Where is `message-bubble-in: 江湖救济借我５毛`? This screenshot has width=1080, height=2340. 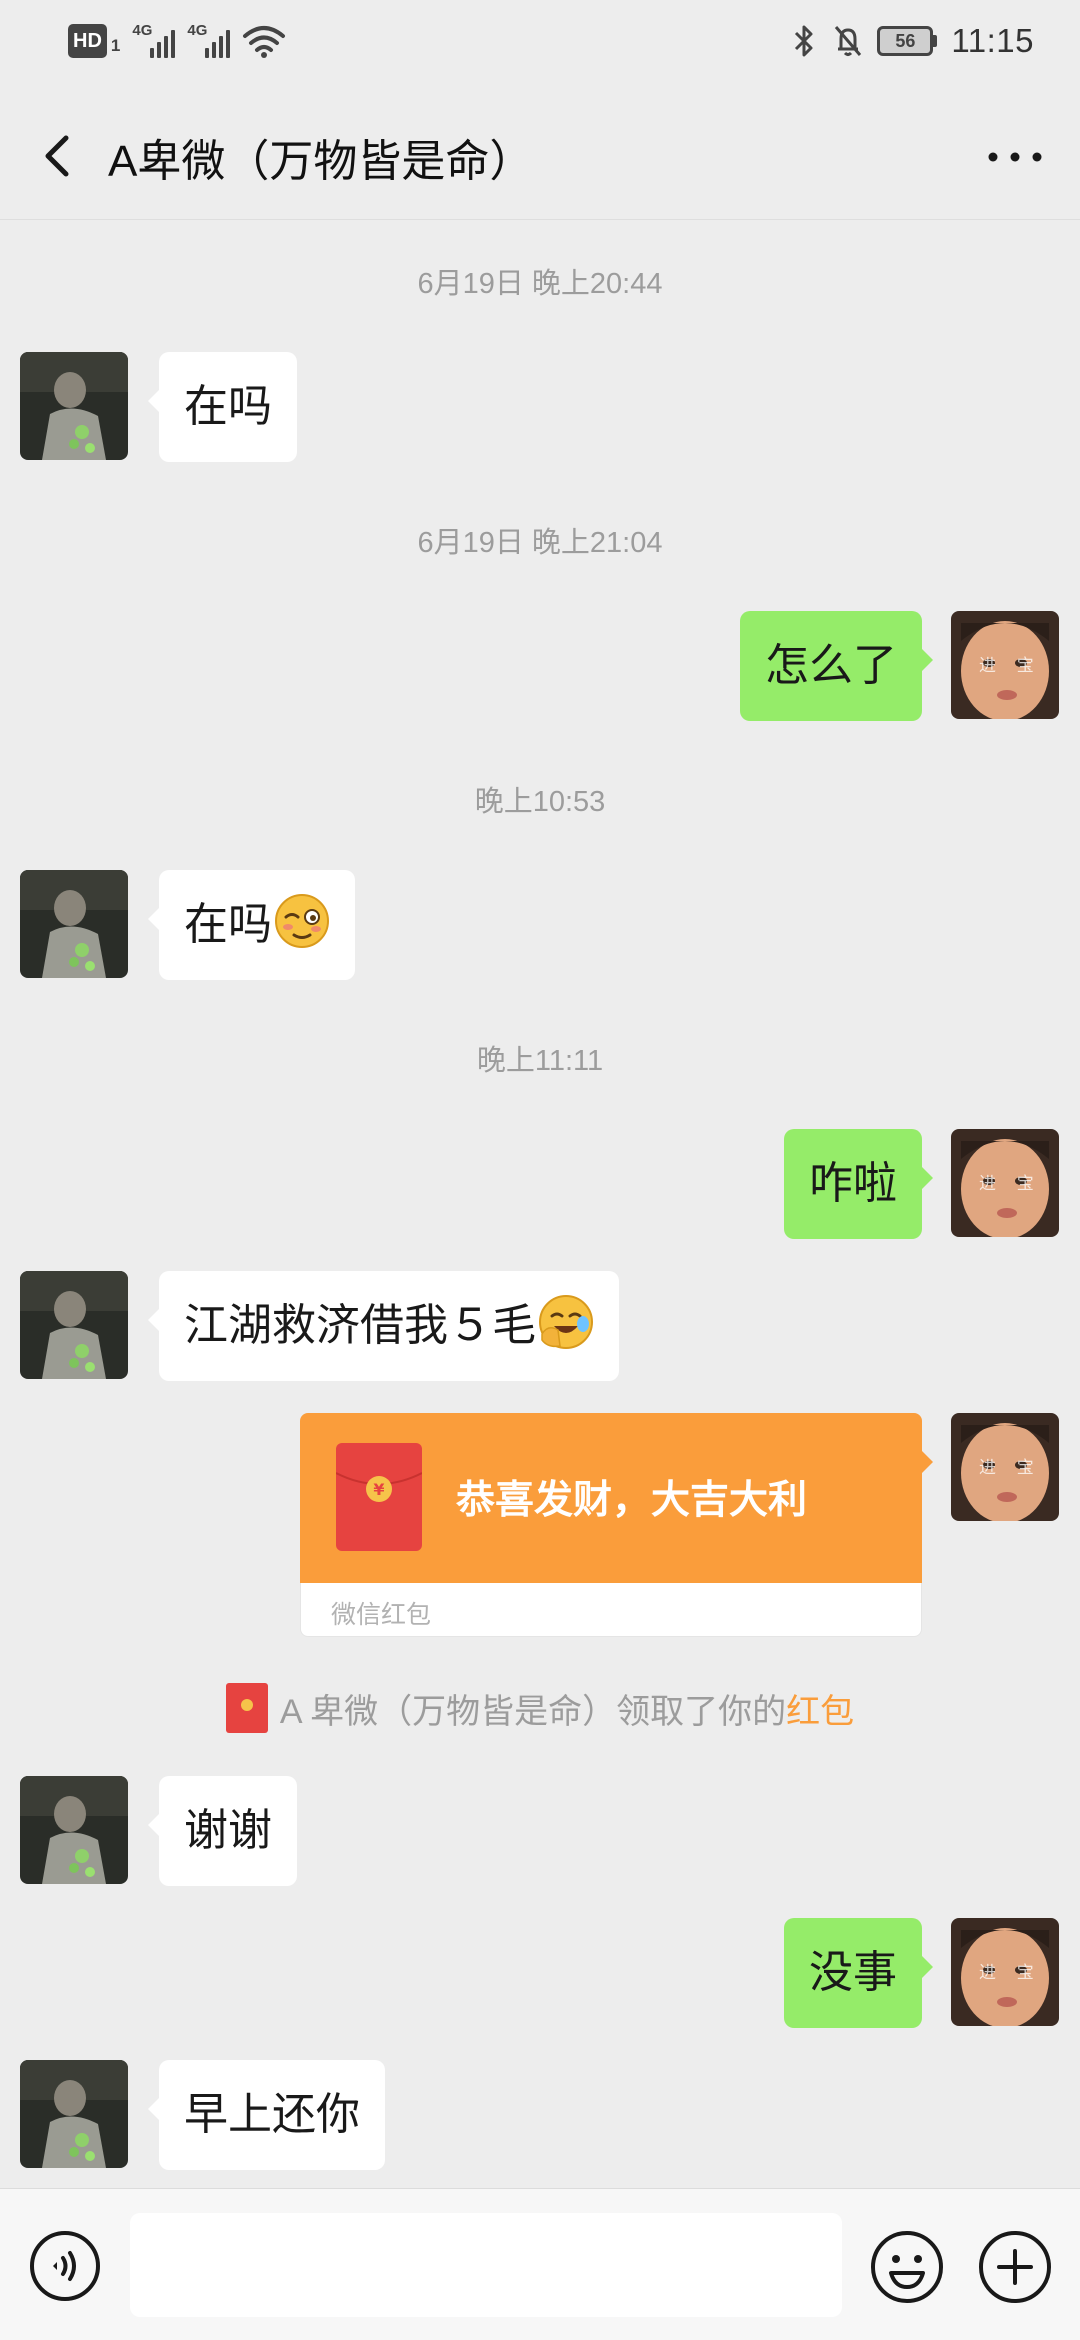
message-bubble-in: 江湖救济借我５毛 is located at coordinates (383, 1326).